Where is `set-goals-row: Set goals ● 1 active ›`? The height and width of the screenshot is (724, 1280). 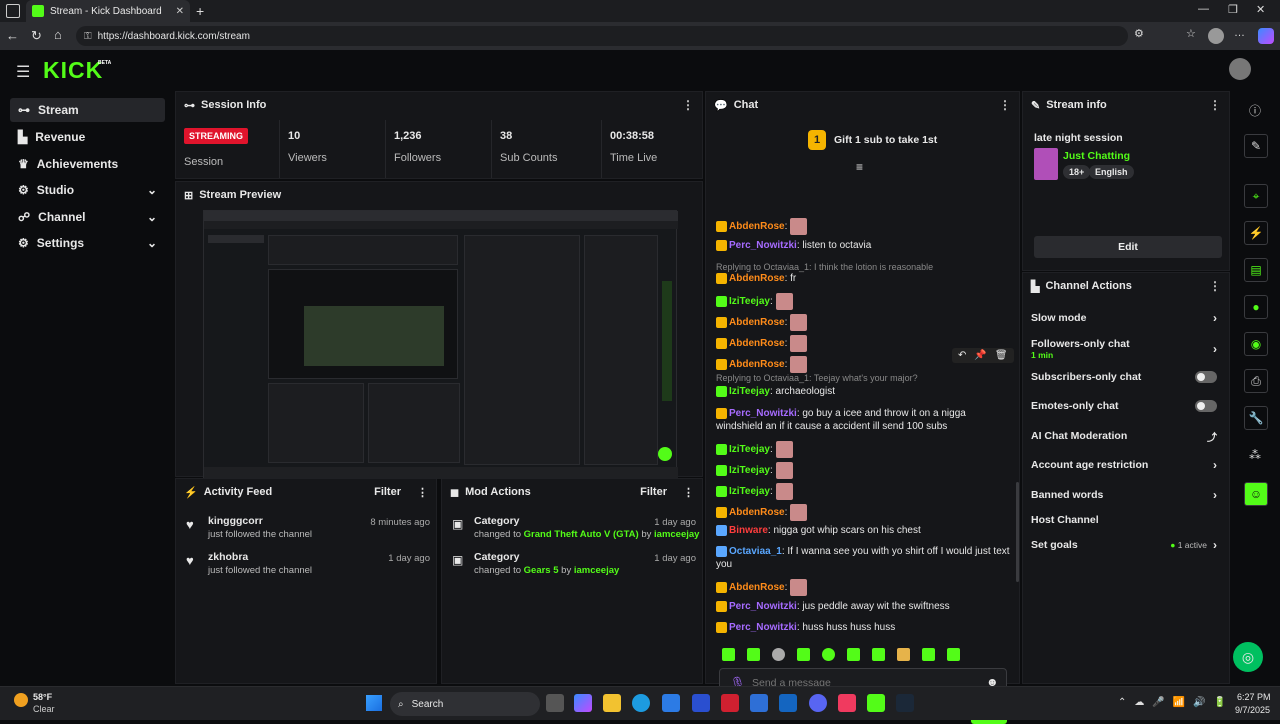 set-goals-row: Set goals ● 1 active › is located at coordinates (1124, 545).